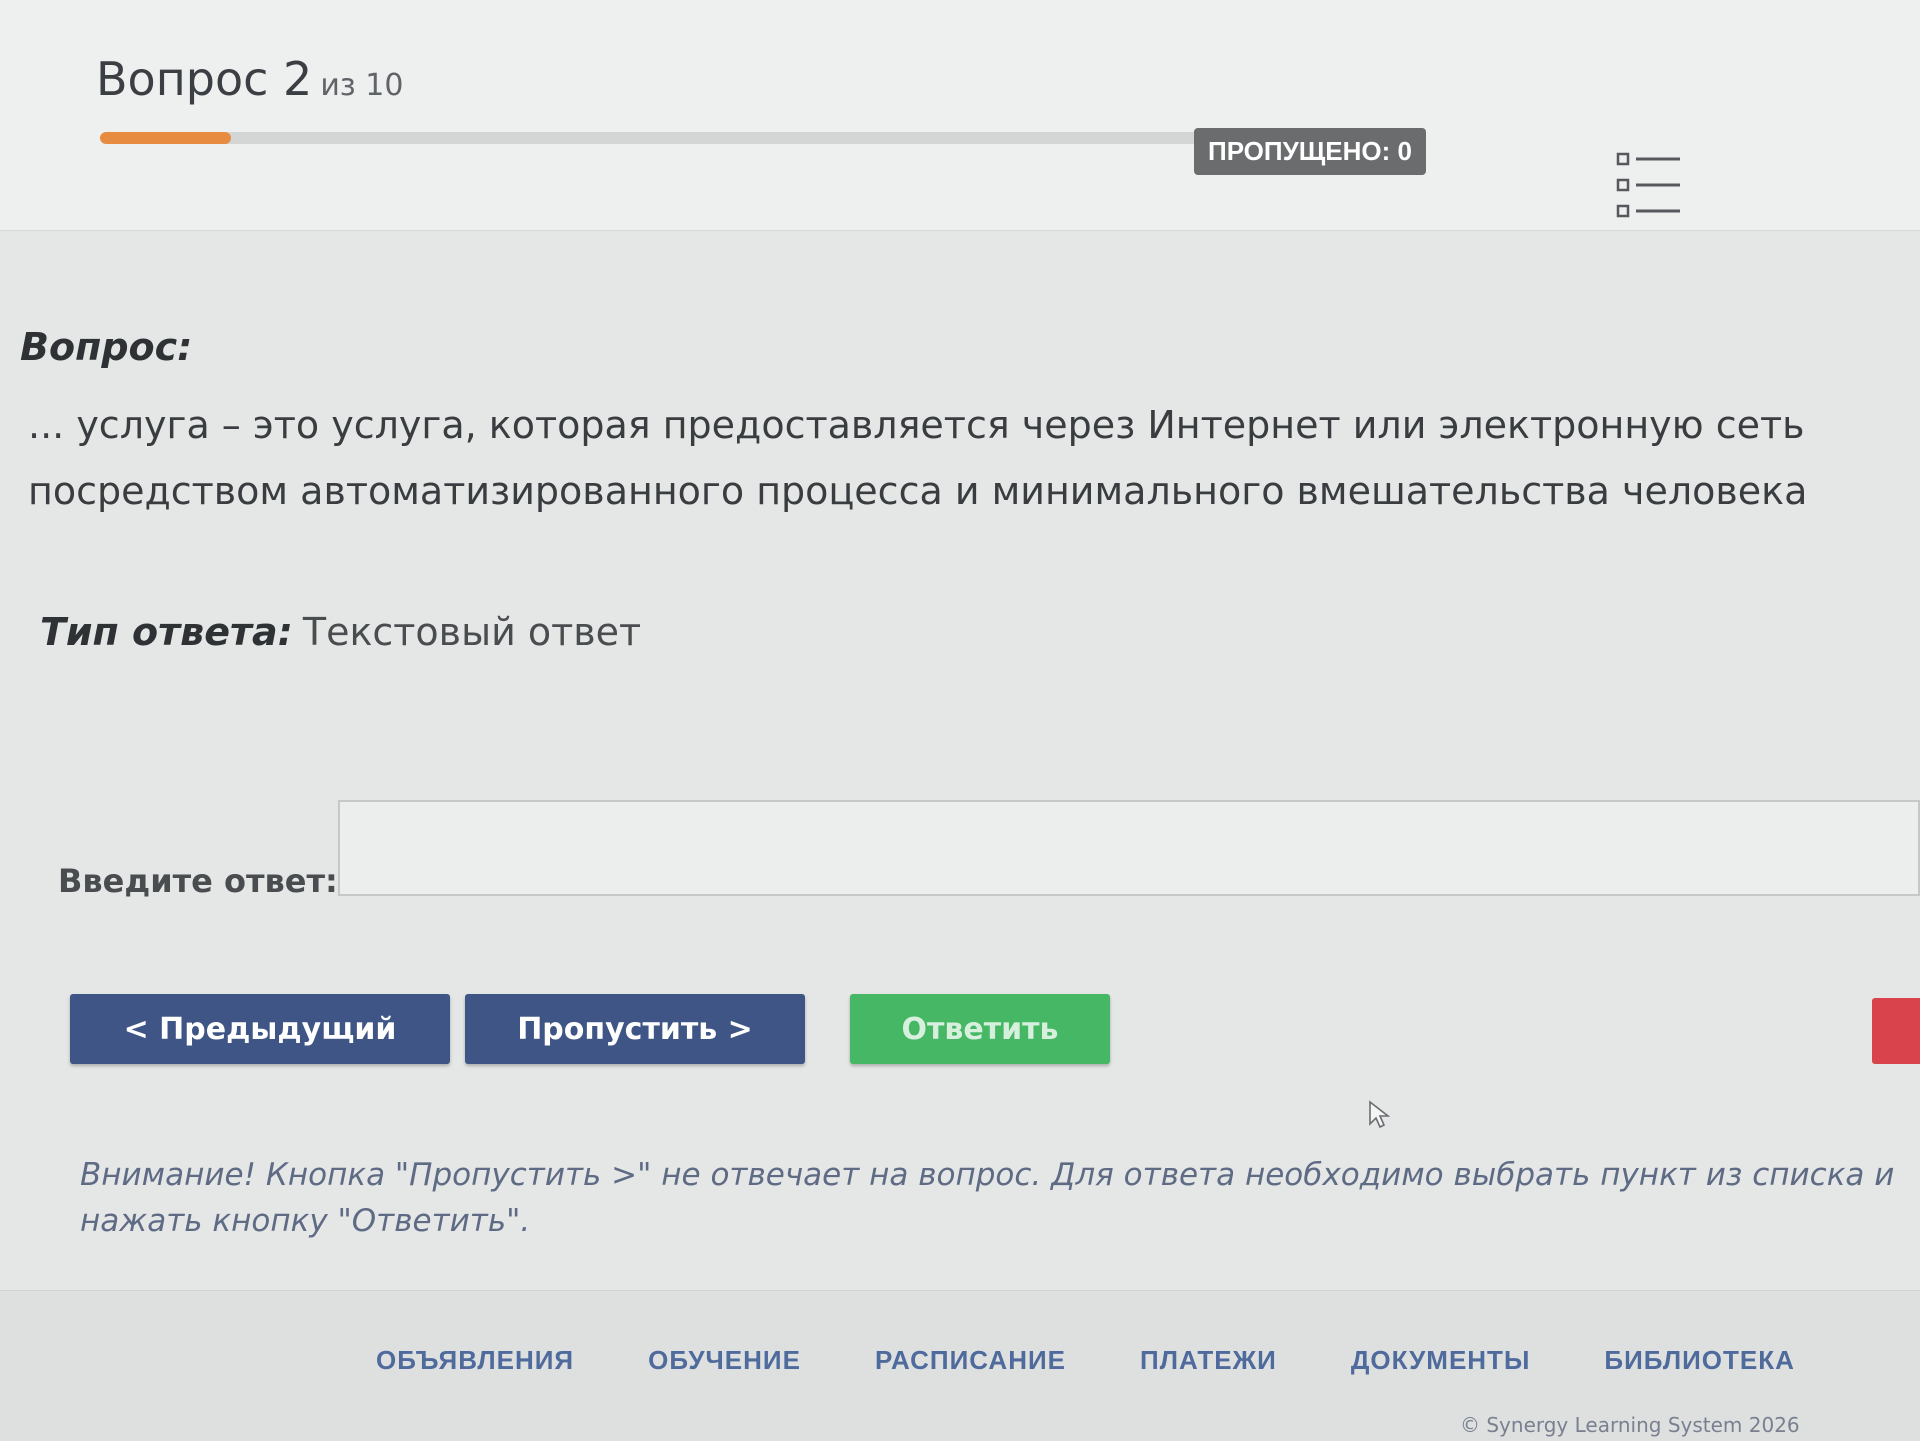 This screenshot has width=1920, height=1441. Describe the element at coordinates (970, 1360) in the screenshot. I see `footer-link-schedule: РАСПИСАНИЕ` at that location.